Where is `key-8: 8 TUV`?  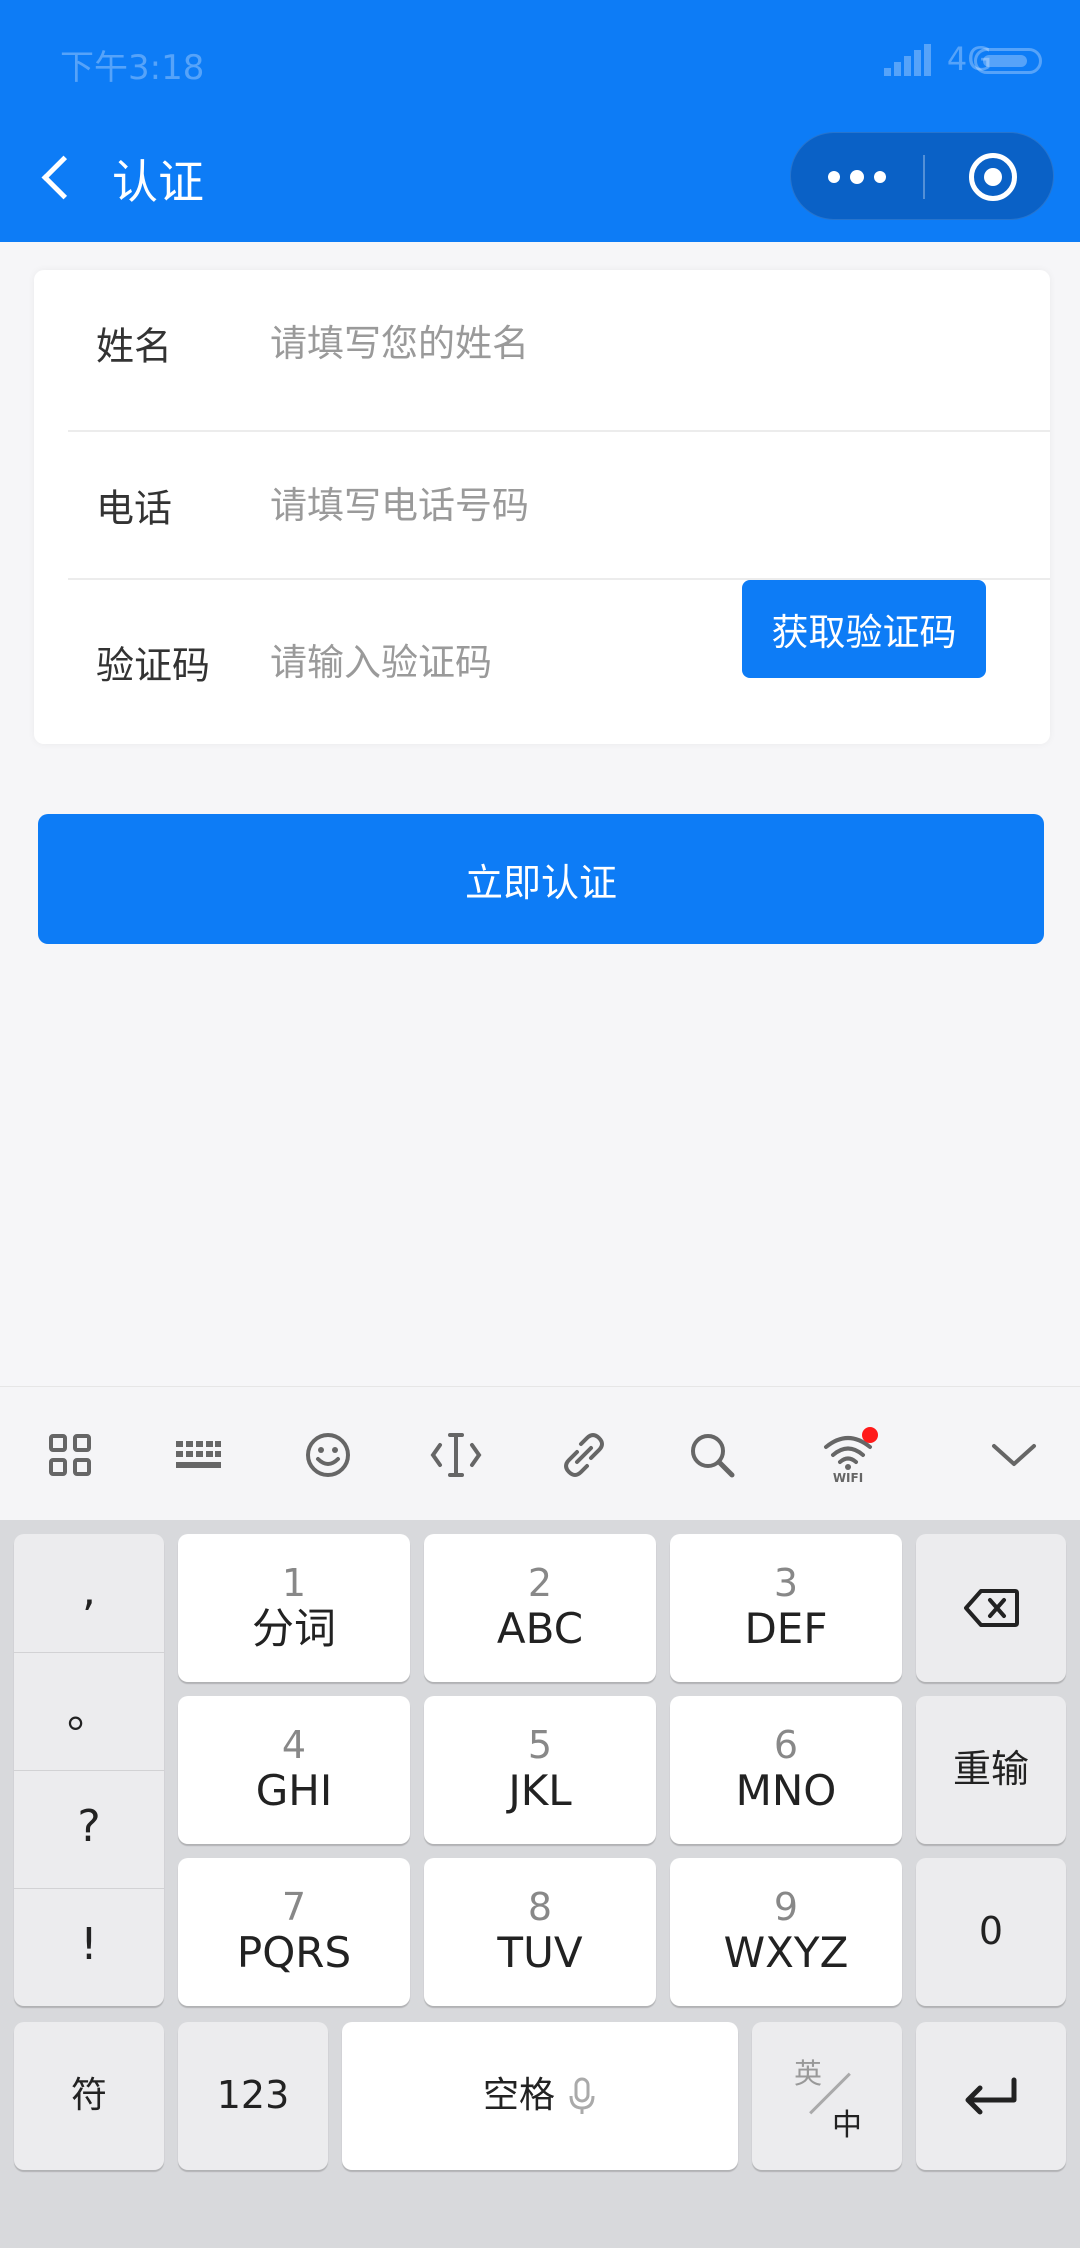 key-8: 8 TUV is located at coordinates (540, 1932).